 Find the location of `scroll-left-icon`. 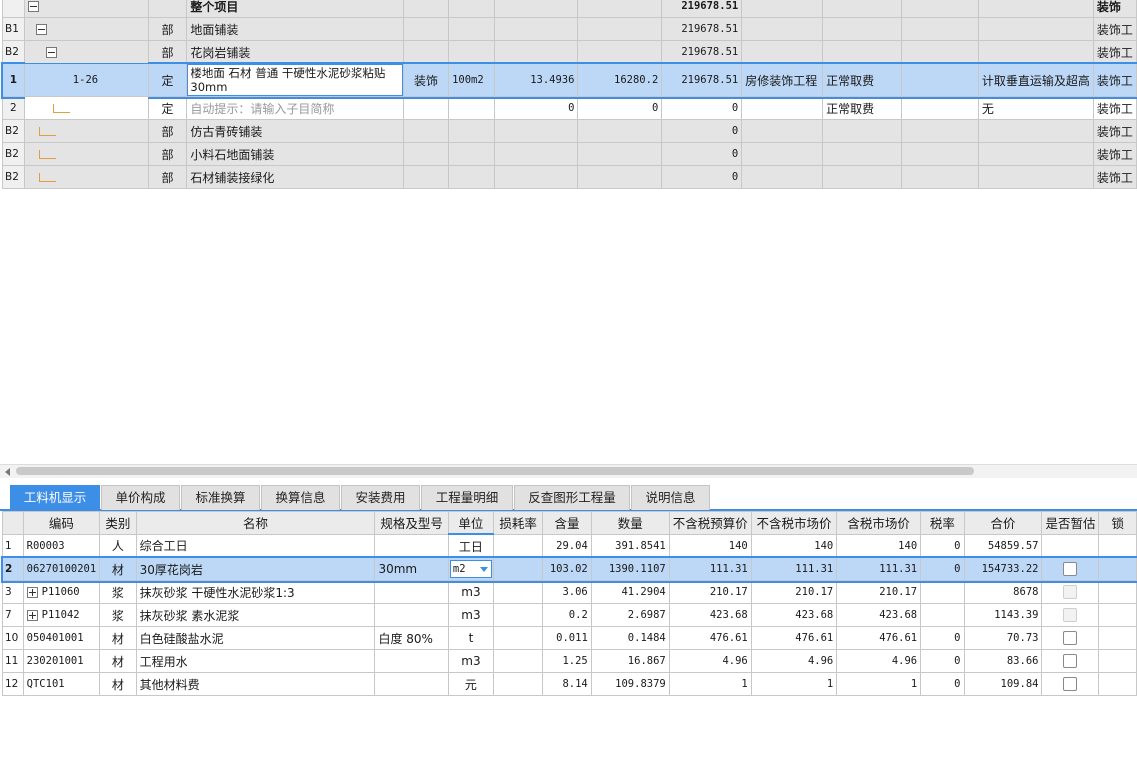

scroll-left-icon is located at coordinates (7, 472).